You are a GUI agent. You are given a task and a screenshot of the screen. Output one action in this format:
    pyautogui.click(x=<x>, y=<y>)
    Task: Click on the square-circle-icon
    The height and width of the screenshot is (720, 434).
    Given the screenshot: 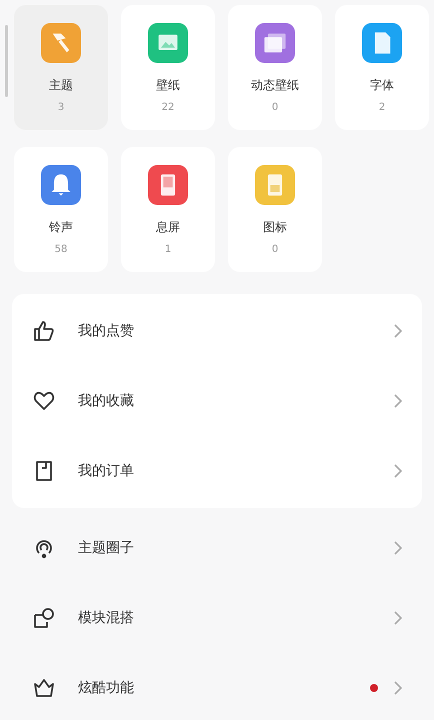 What is the action you would take?
    pyautogui.click(x=44, y=618)
    